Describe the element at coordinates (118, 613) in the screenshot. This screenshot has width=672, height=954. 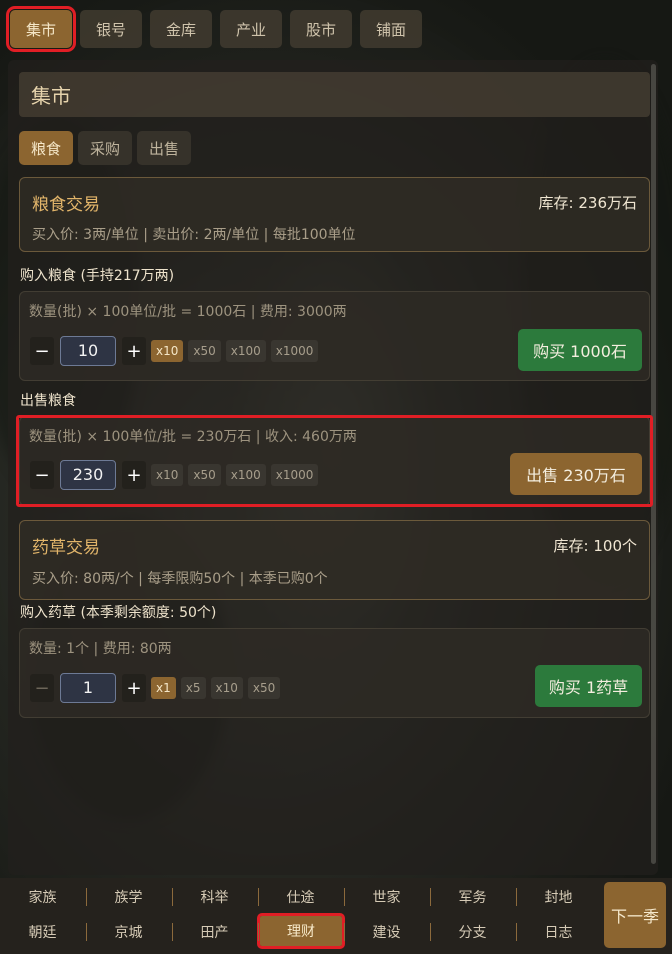
I see `herb-buy-label: 购入药草 (本季剩余额度: 50个)` at that location.